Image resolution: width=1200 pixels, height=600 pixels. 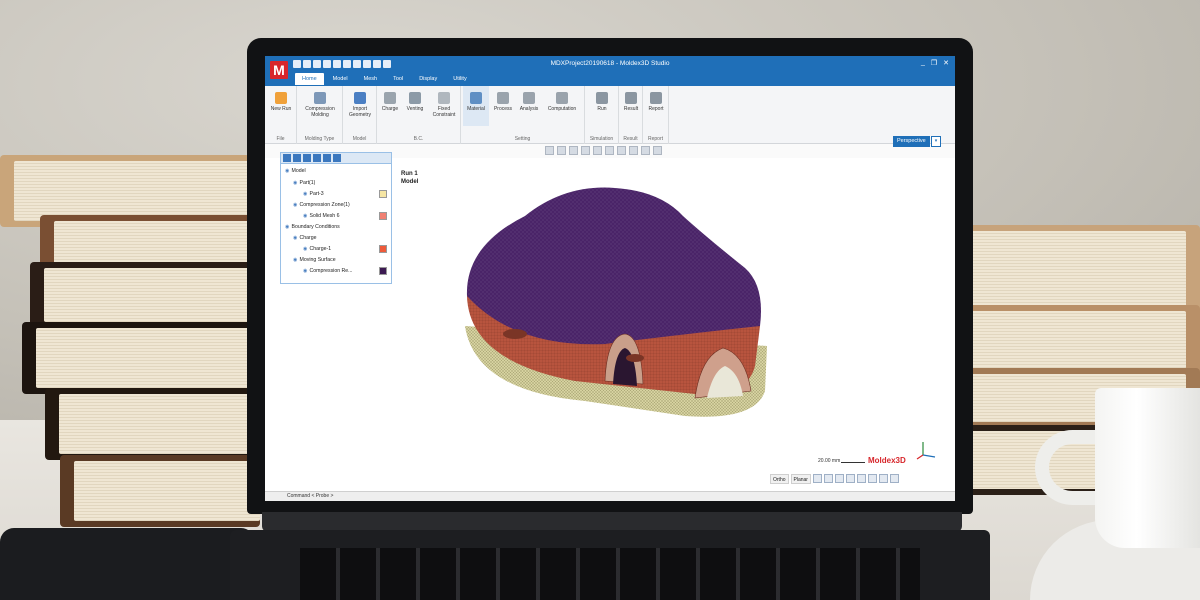 What do you see at coordinates (828, 478) in the screenshot?
I see `measure-icon` at bounding box center [828, 478].